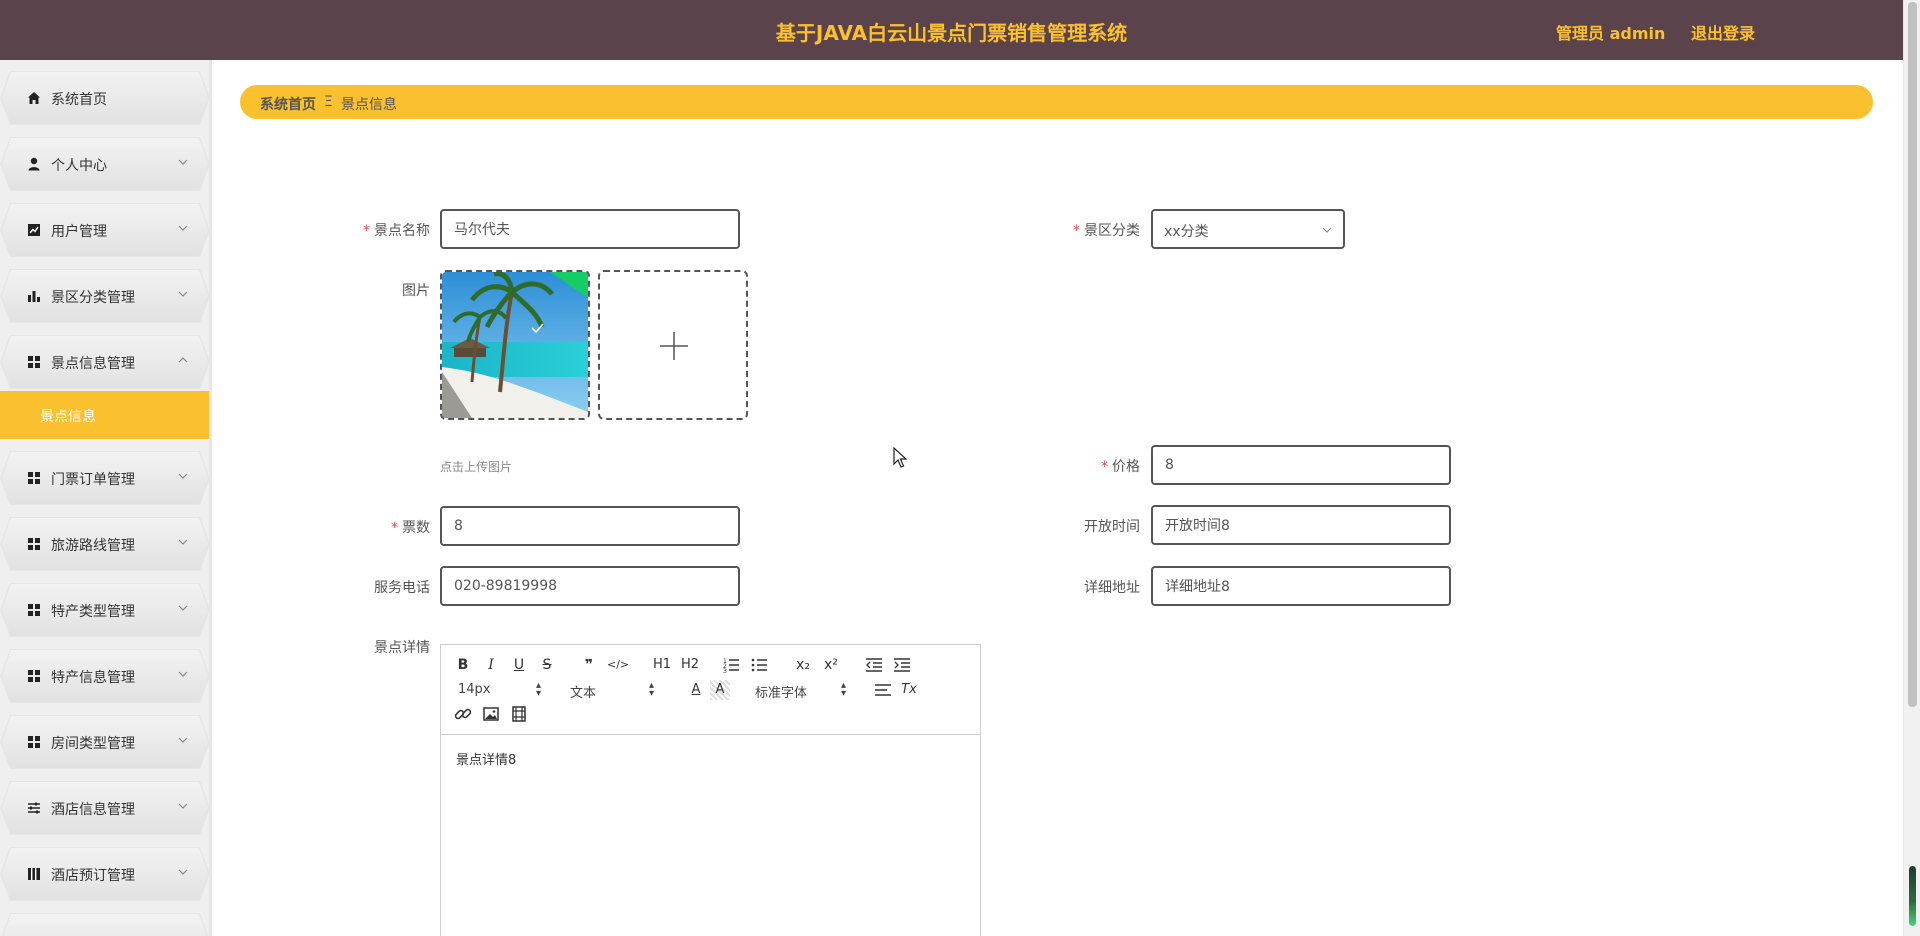  I want to click on user-icon, so click(34, 164).